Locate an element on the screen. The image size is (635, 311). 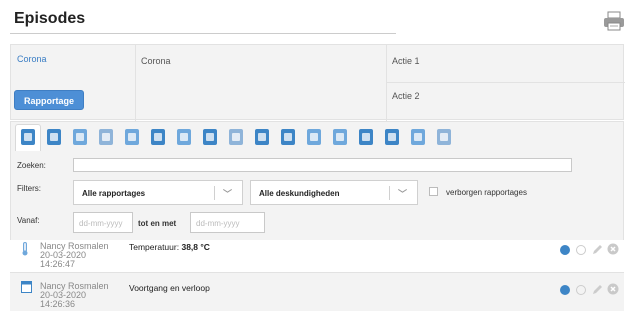
scale-icon is located at coordinates (158, 137).